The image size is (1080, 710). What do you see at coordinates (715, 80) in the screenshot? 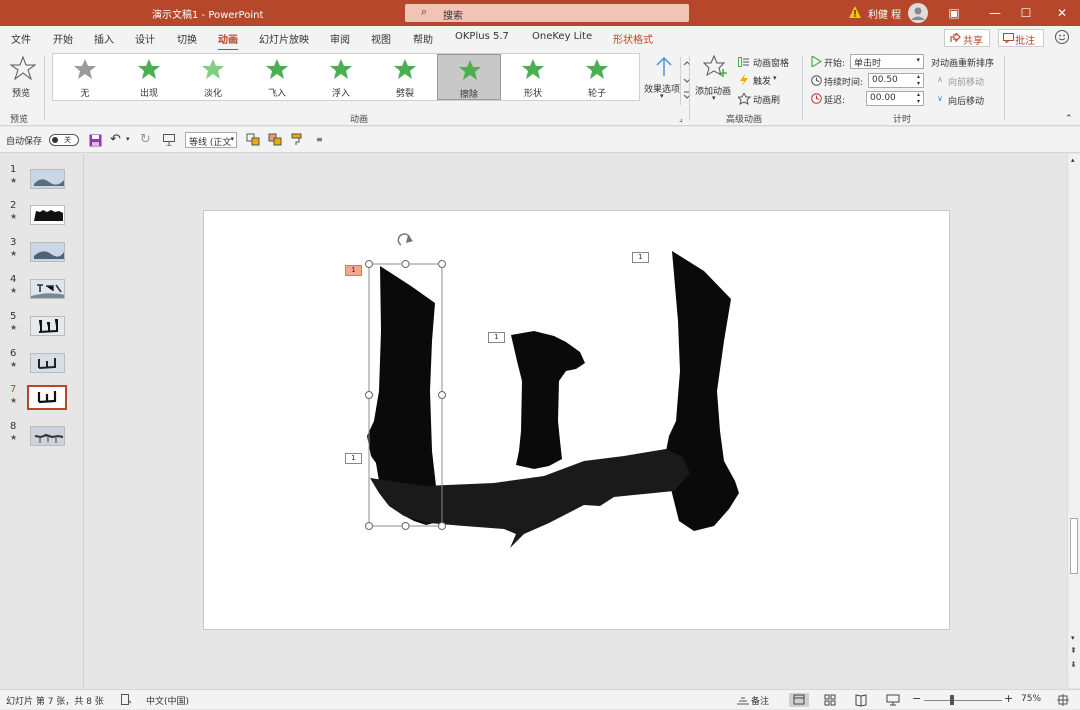
I see `add-animation-button: 添加动画 ▾` at bounding box center [715, 80].